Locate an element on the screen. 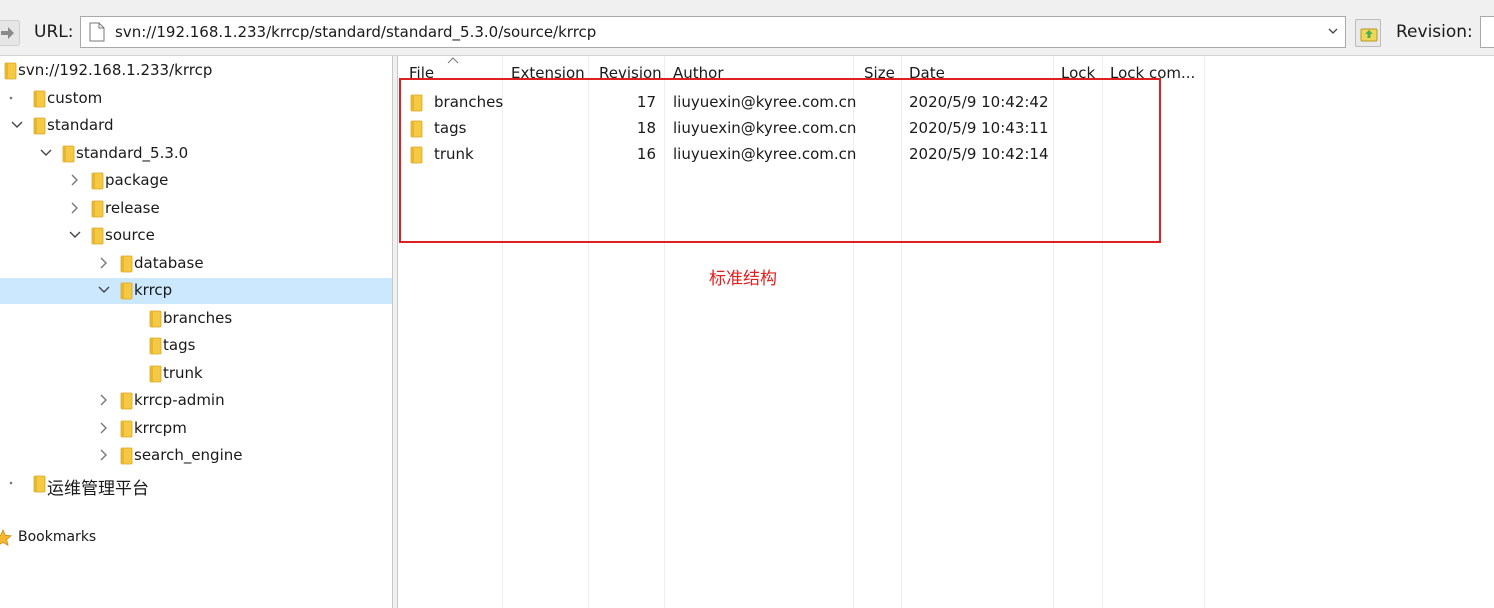 The height and width of the screenshot is (608, 1494). tree-item: branches is located at coordinates (196, 319).